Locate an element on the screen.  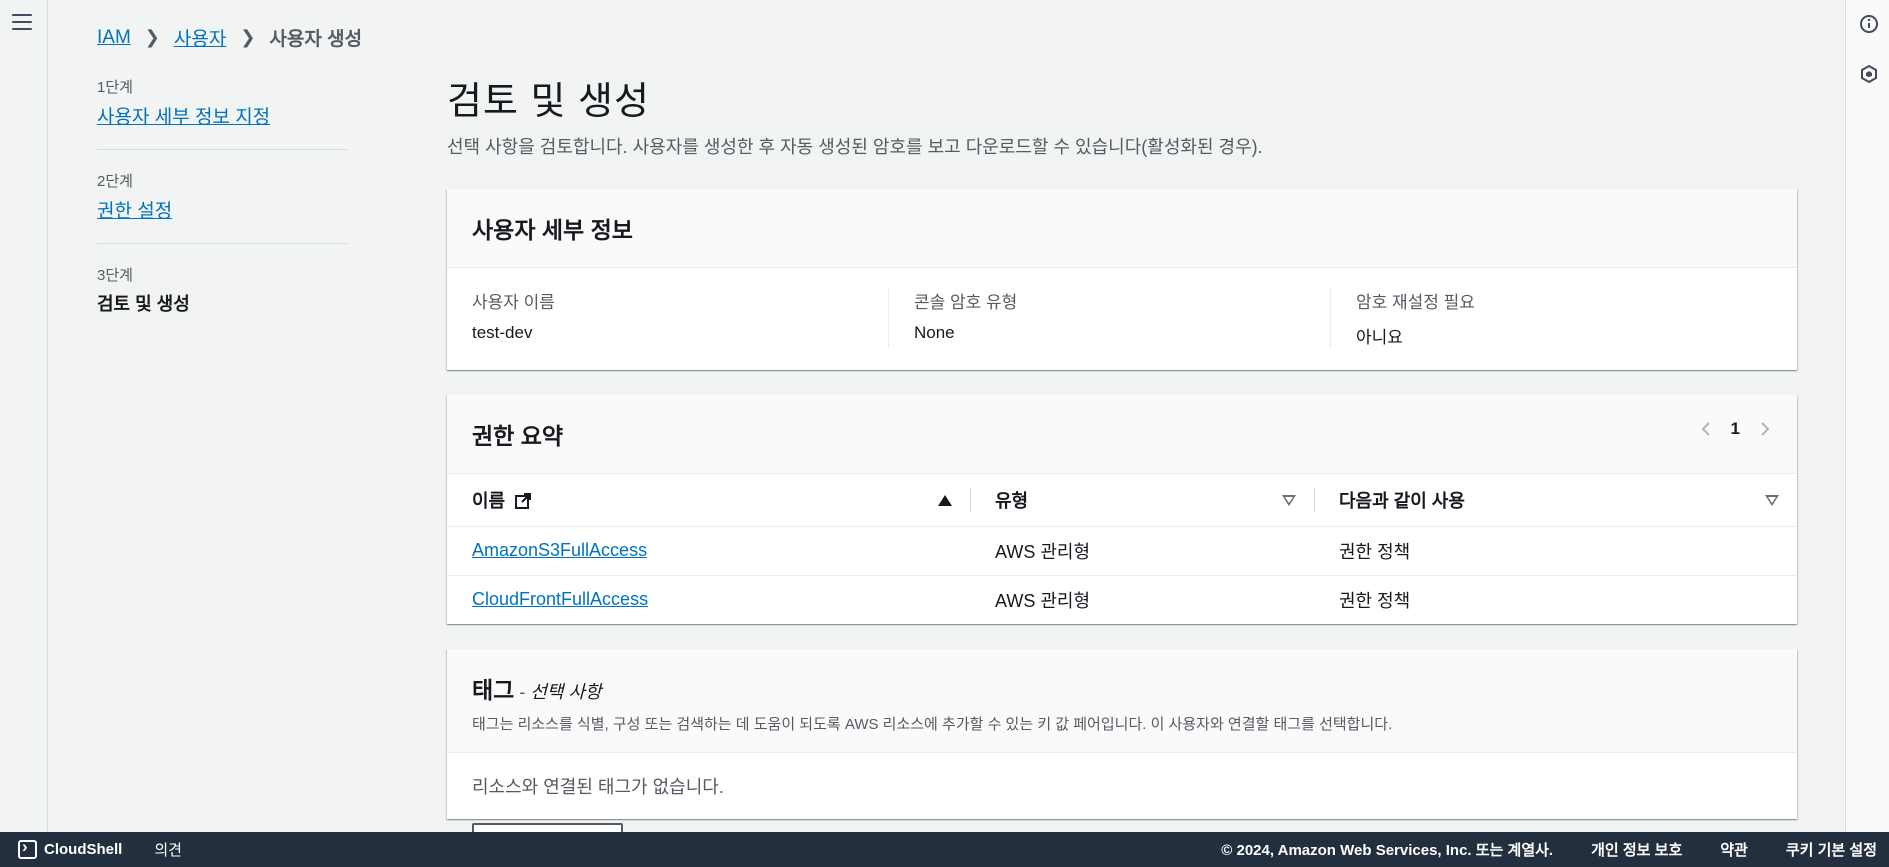
page-title: 검토 및 생성 is located at coordinates (548, 102).